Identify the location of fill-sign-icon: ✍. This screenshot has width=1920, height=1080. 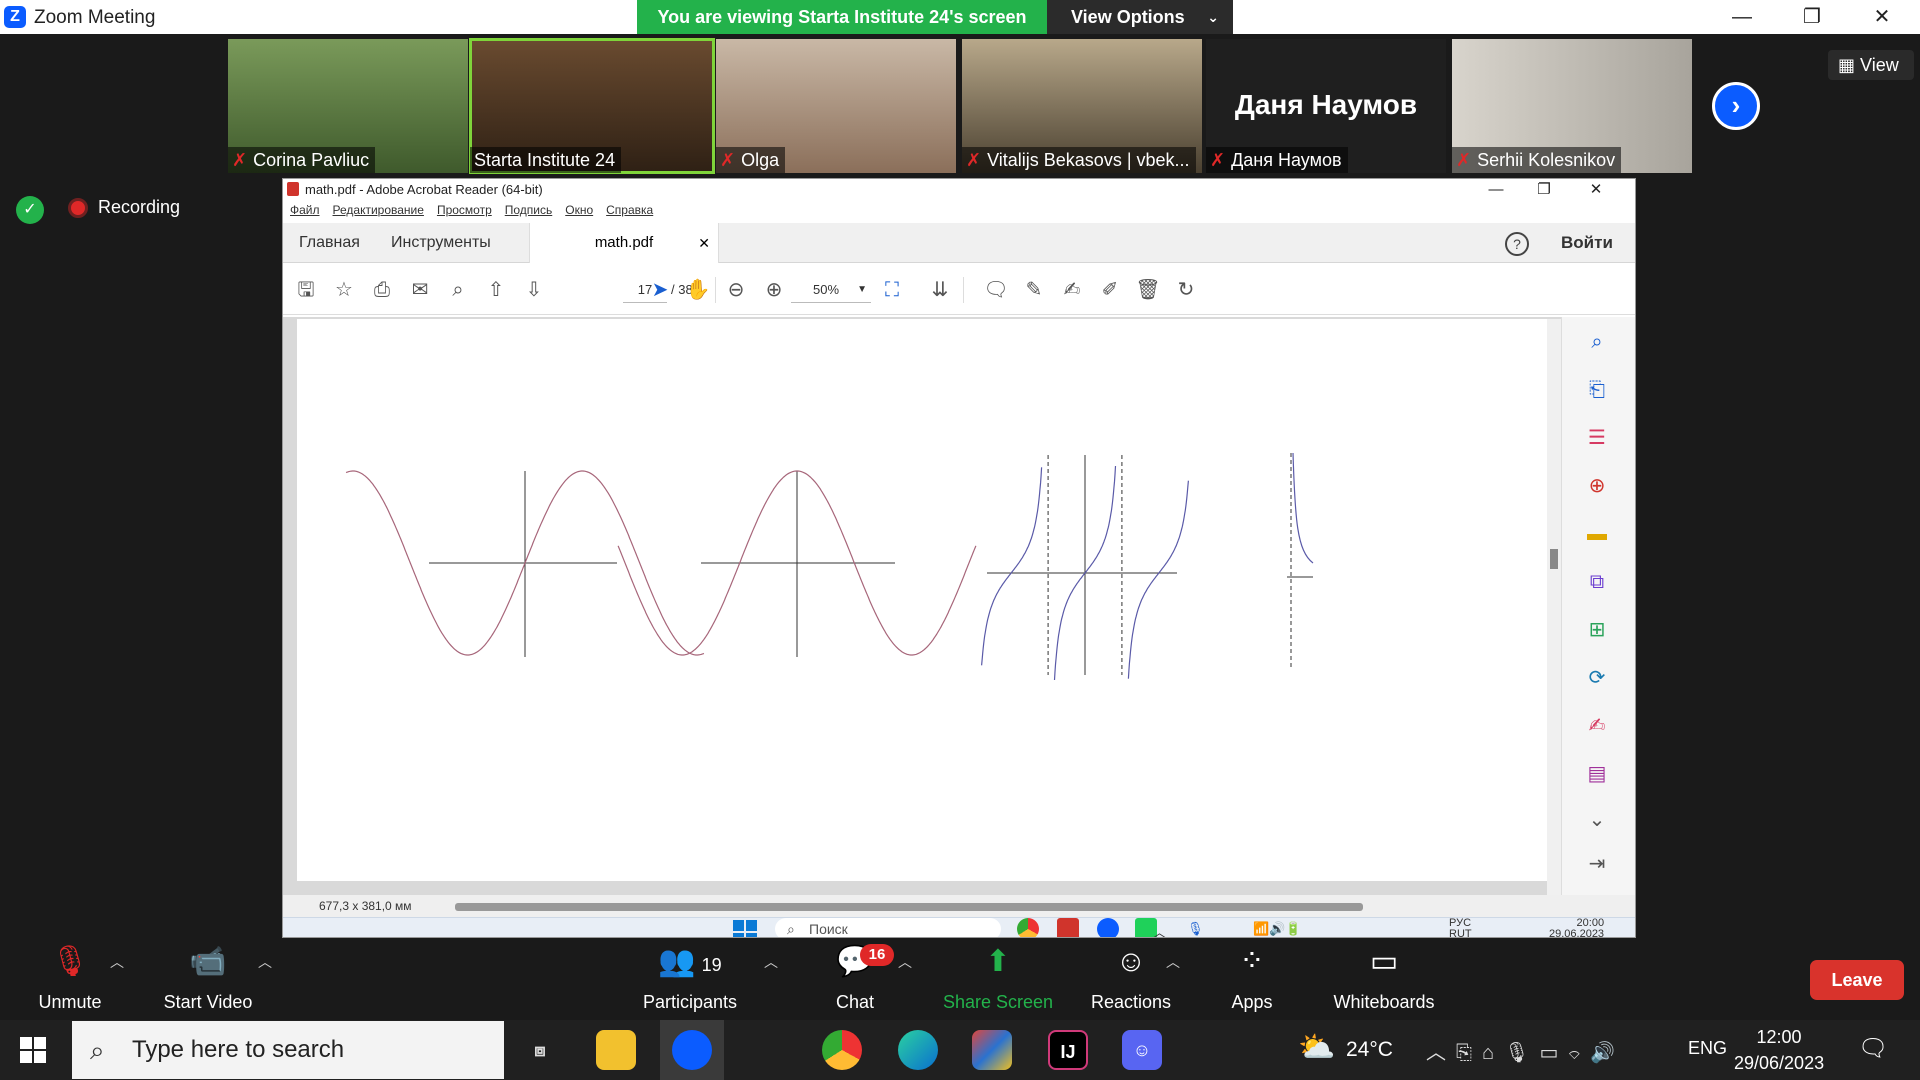
(1597, 726).